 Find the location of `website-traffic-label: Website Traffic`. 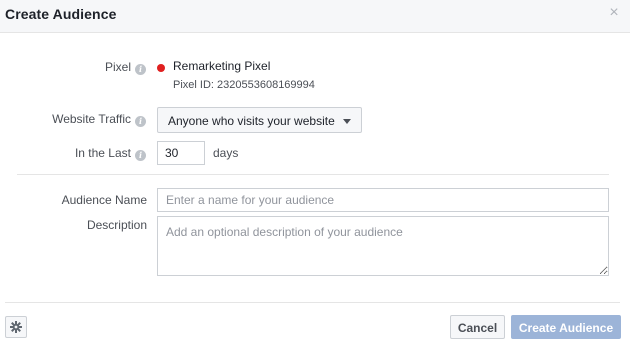

website-traffic-label: Website Traffic is located at coordinates (91, 119).